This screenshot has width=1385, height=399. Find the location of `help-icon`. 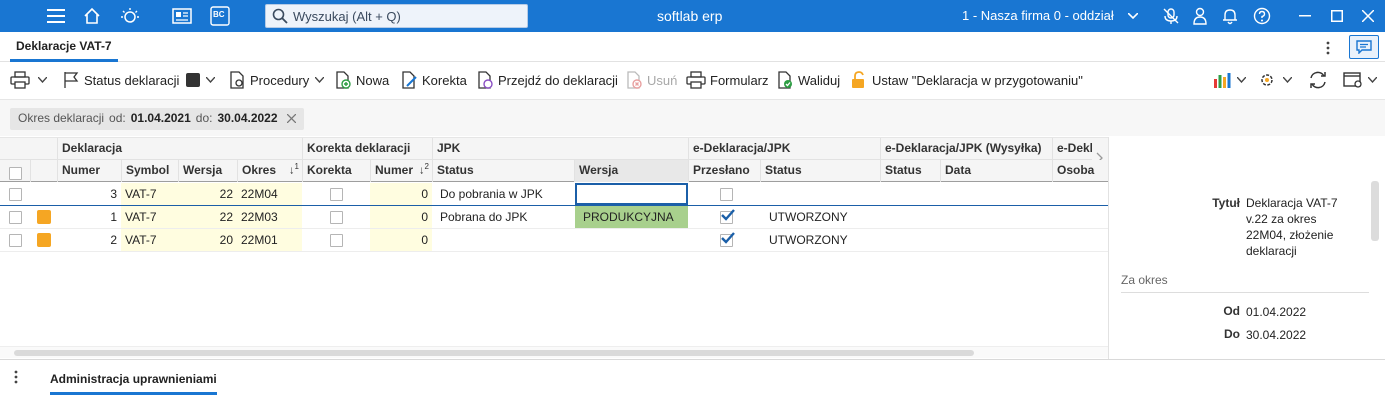

help-icon is located at coordinates (1262, 16).